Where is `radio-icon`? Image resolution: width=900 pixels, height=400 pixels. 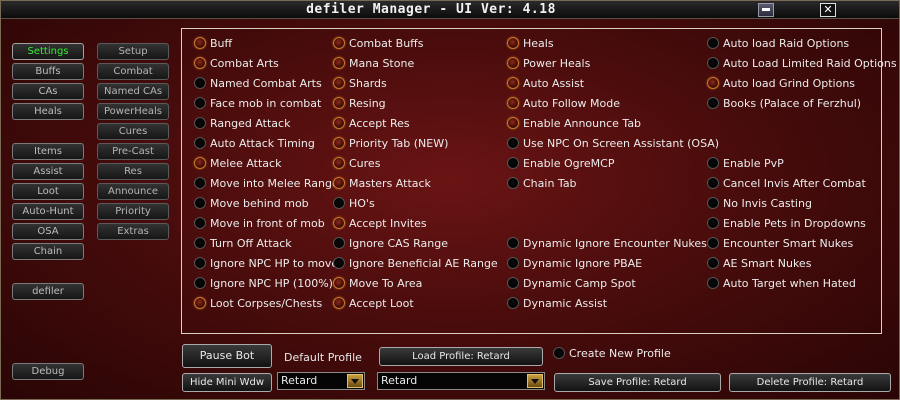 radio-icon is located at coordinates (559, 353).